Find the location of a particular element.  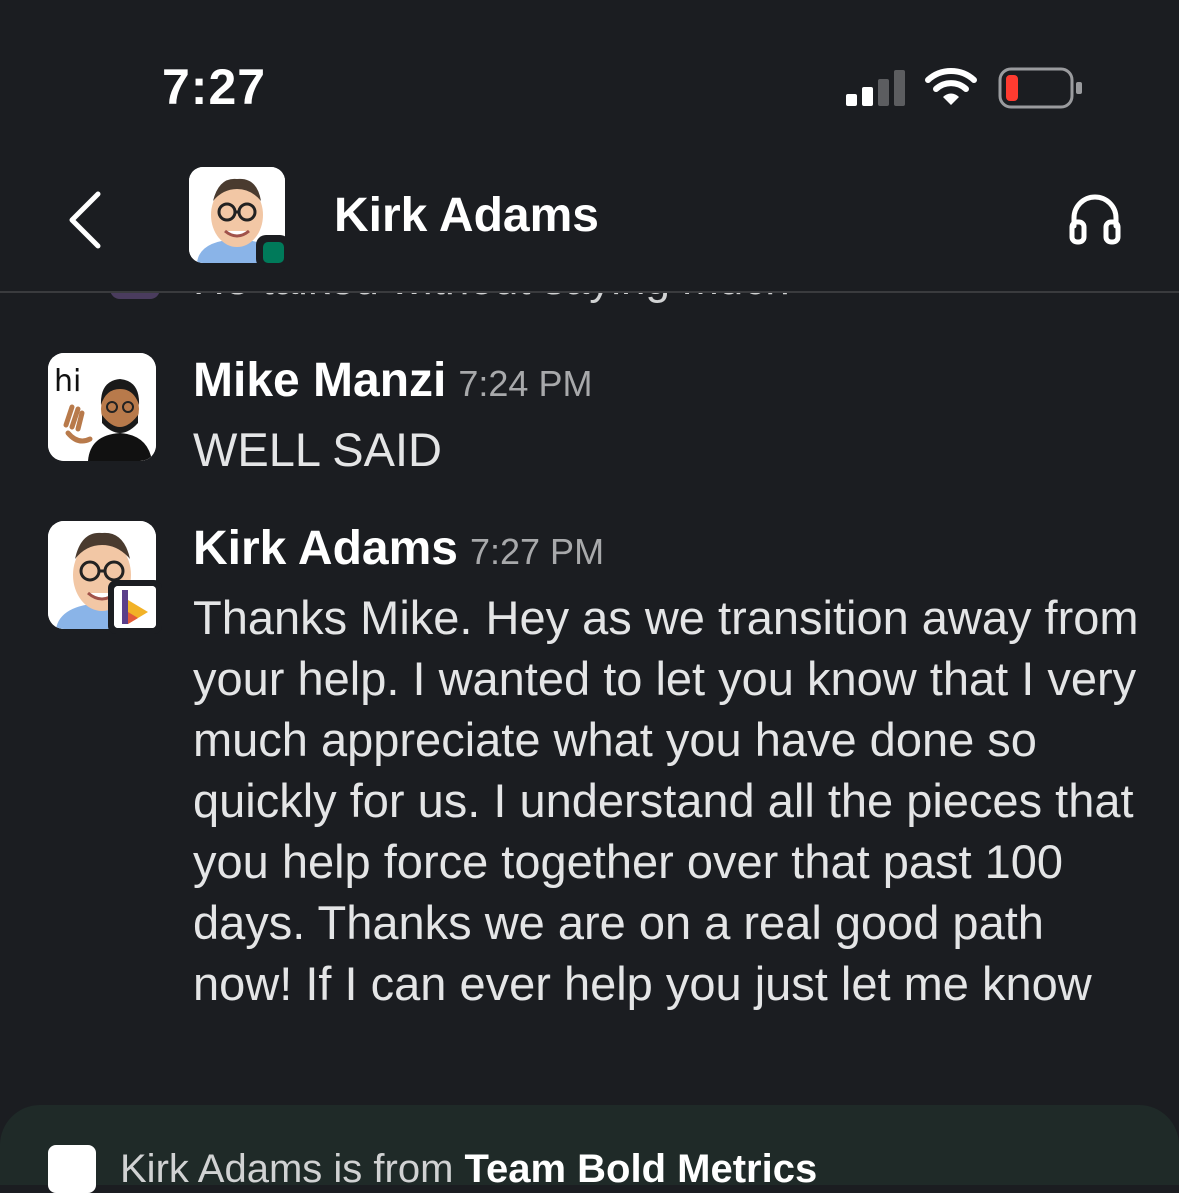

message-timestamp: 7:27 PM is located at coordinates (537, 551).